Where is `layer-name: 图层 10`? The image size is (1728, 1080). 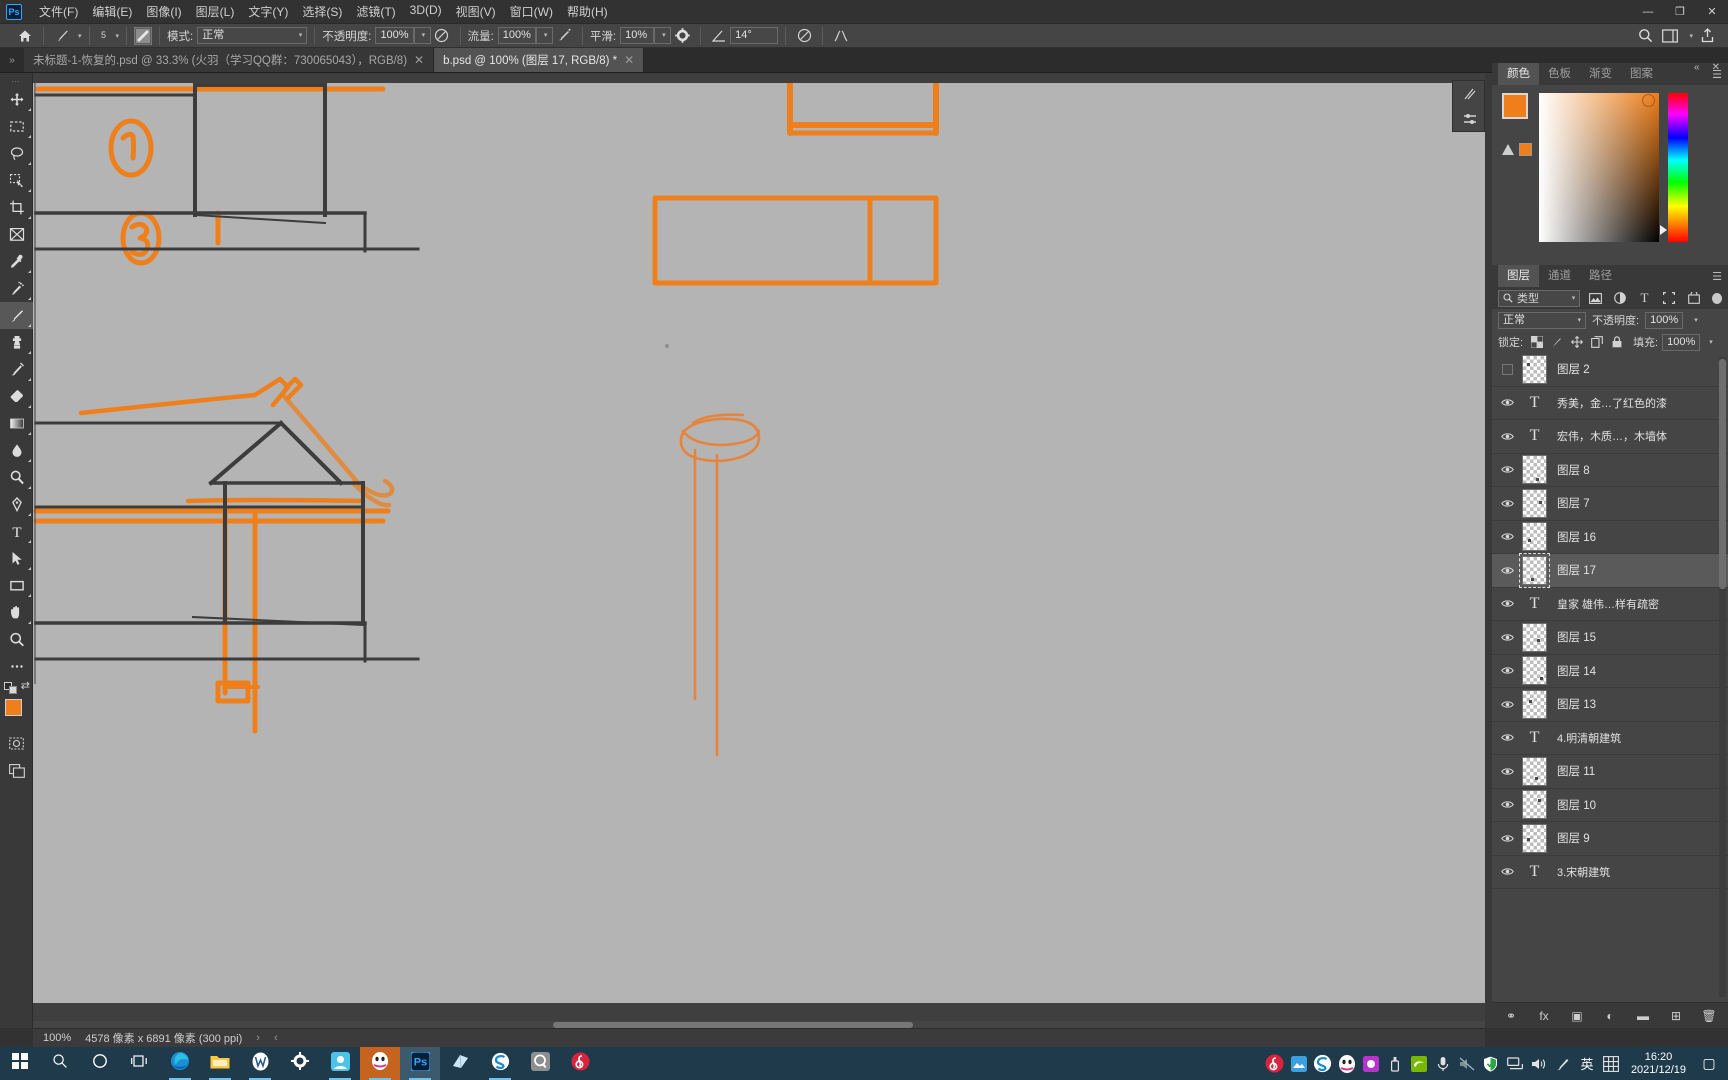
layer-name: 图层 10 is located at coordinates (1576, 805).